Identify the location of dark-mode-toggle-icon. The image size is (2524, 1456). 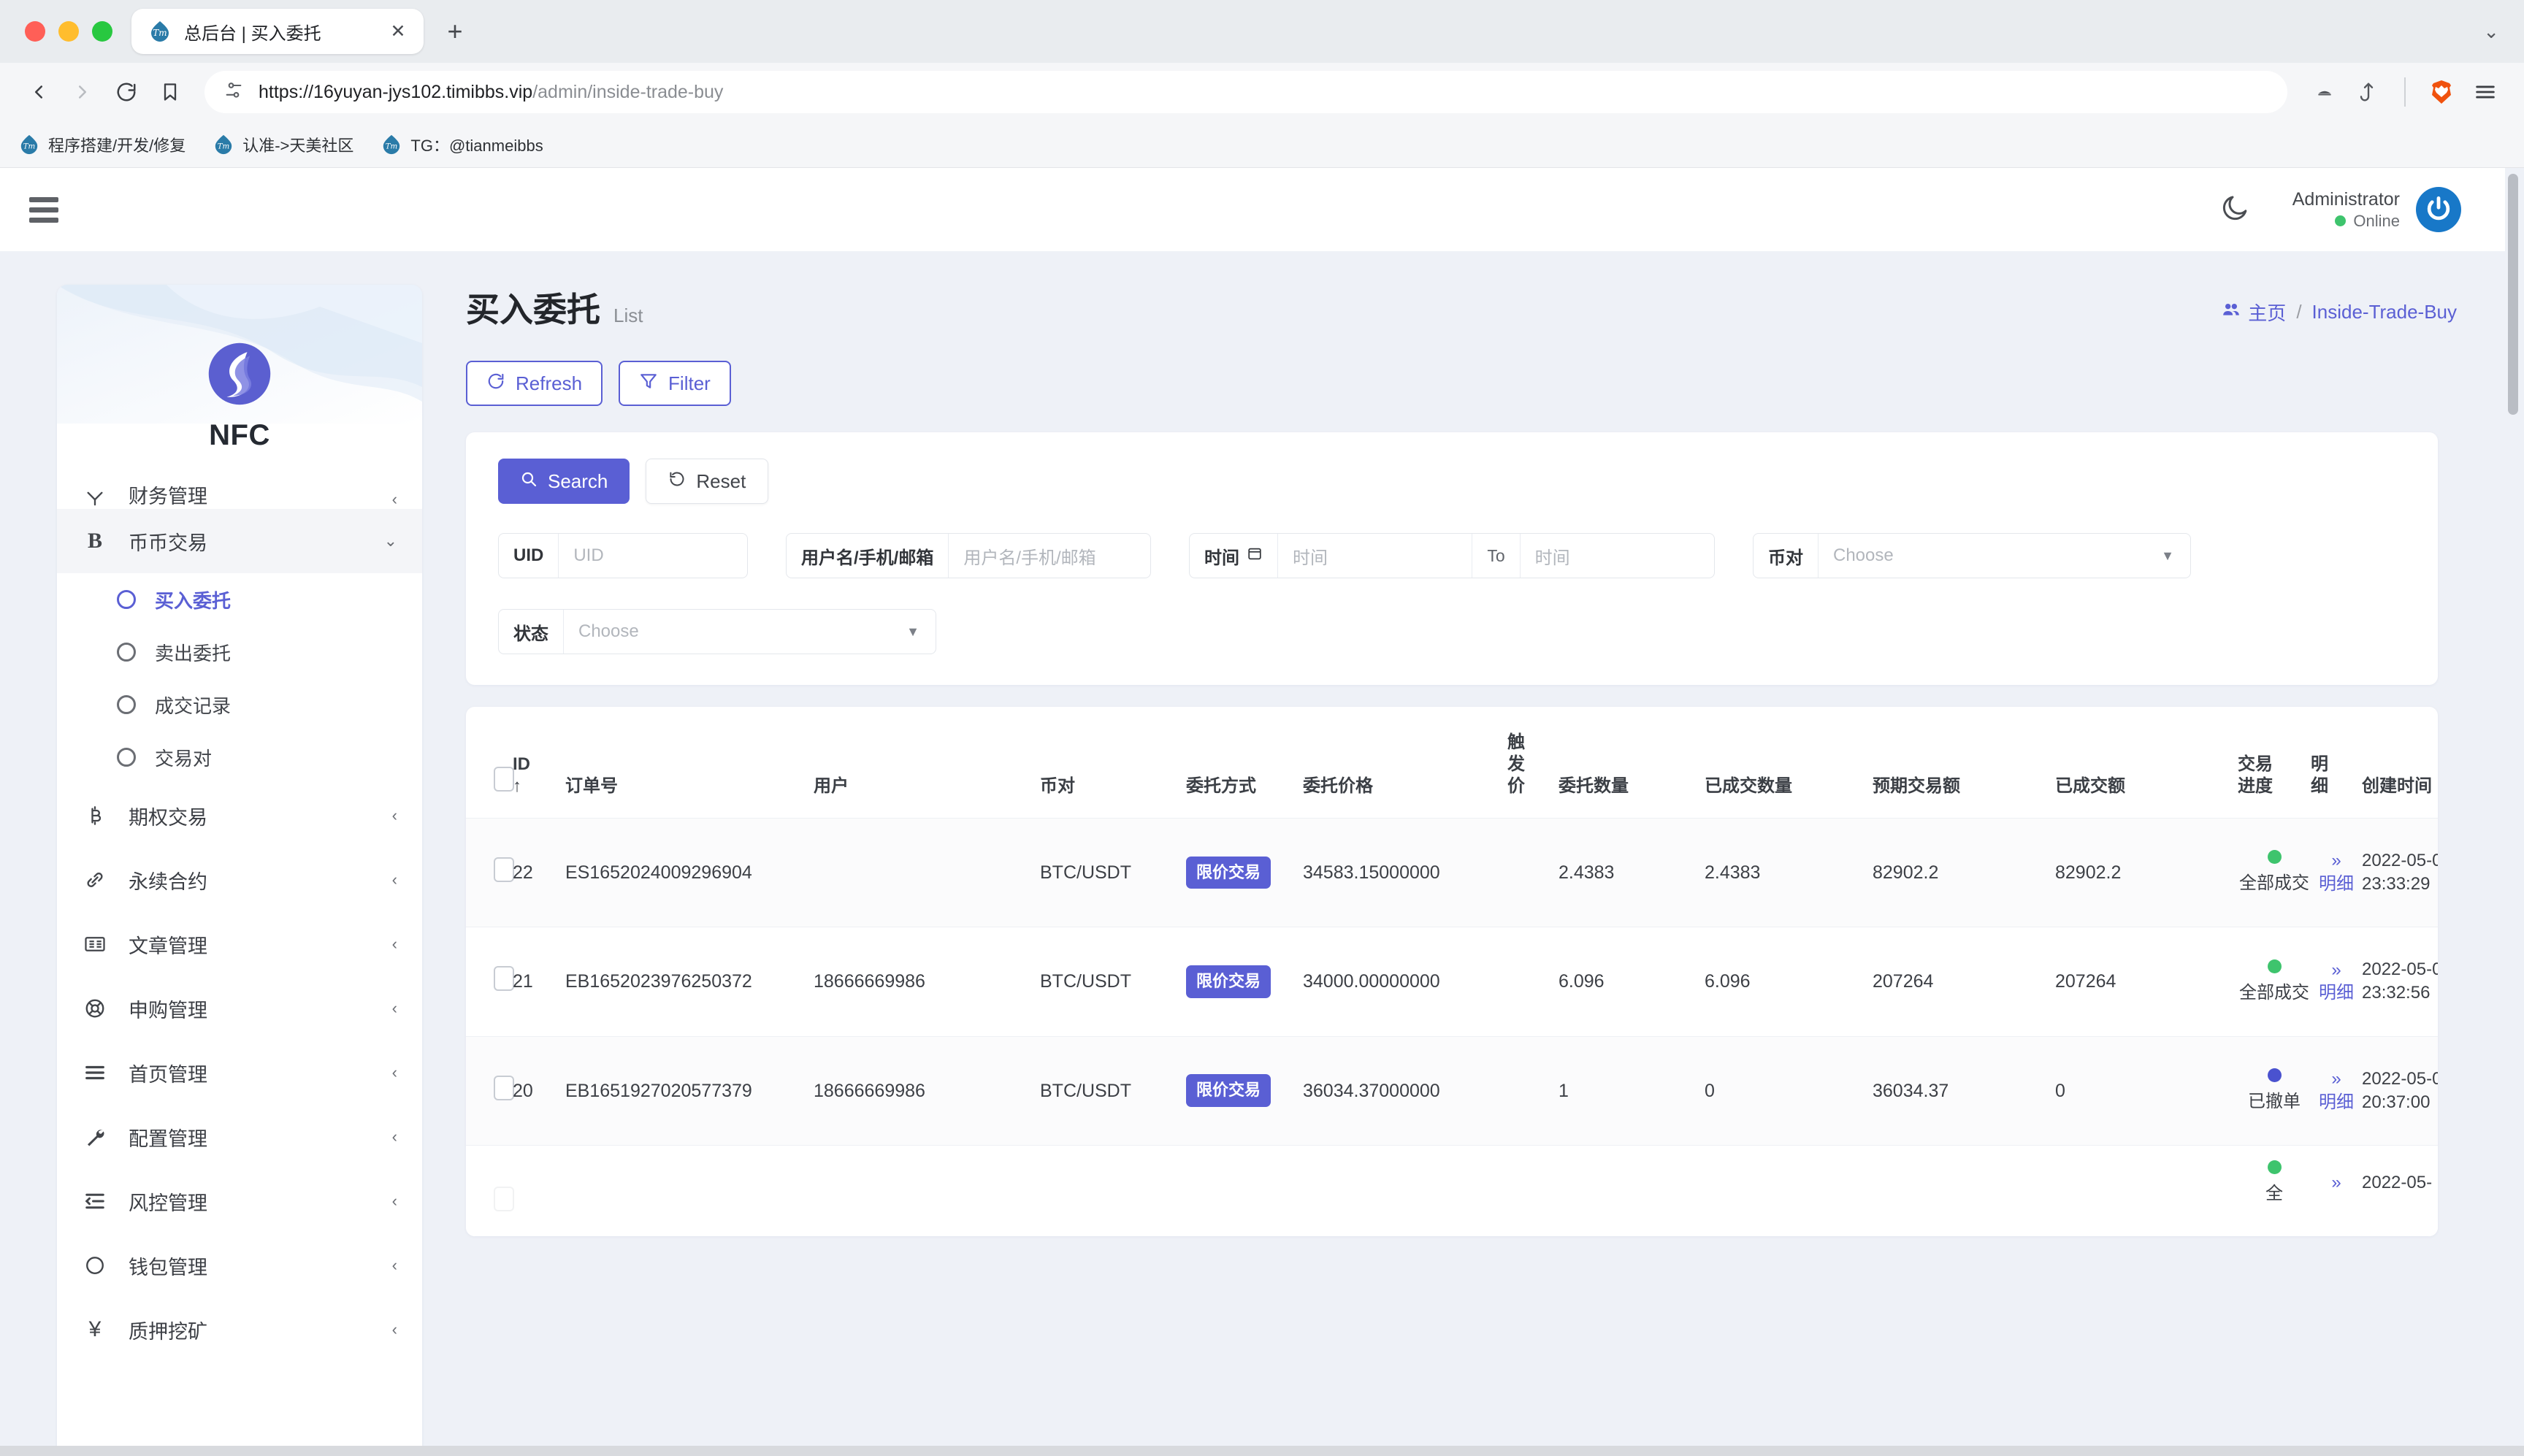
(2234, 210).